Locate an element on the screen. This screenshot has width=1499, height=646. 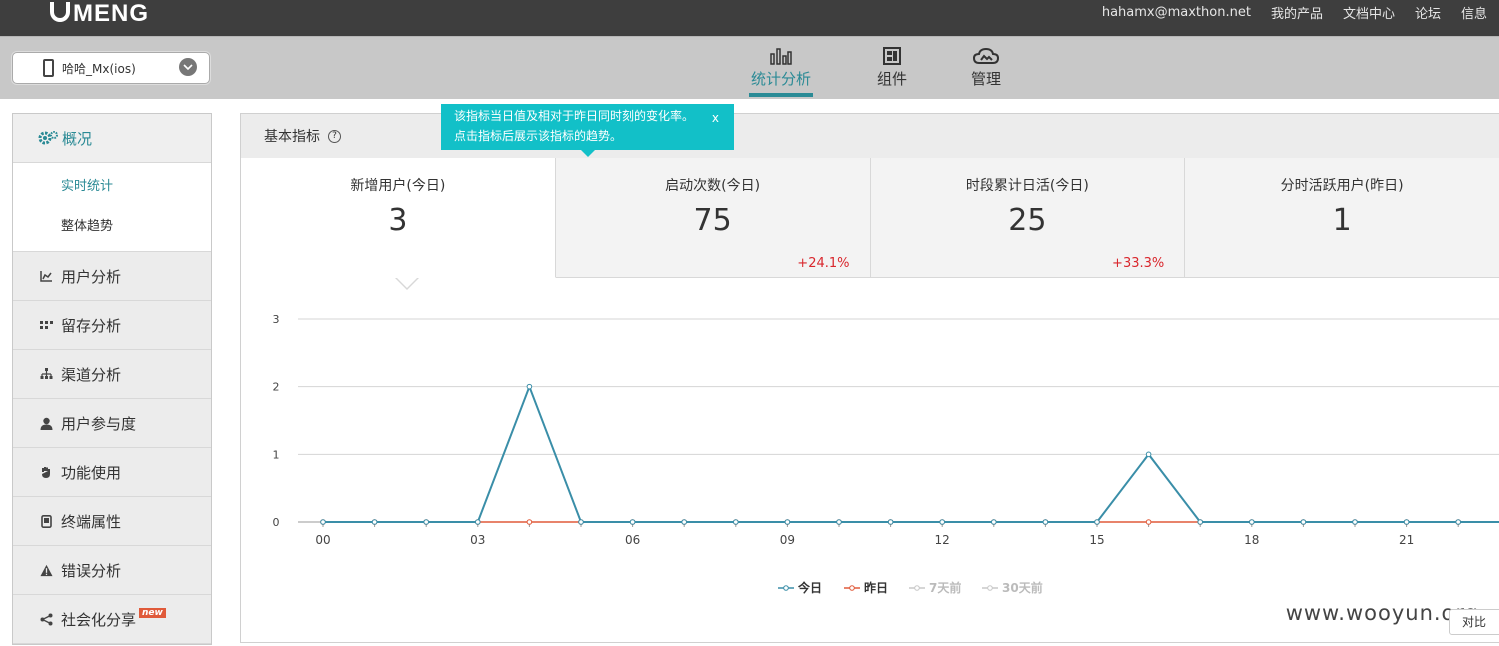
sidebar-item-label: 留存分析 is located at coordinates (91, 325).